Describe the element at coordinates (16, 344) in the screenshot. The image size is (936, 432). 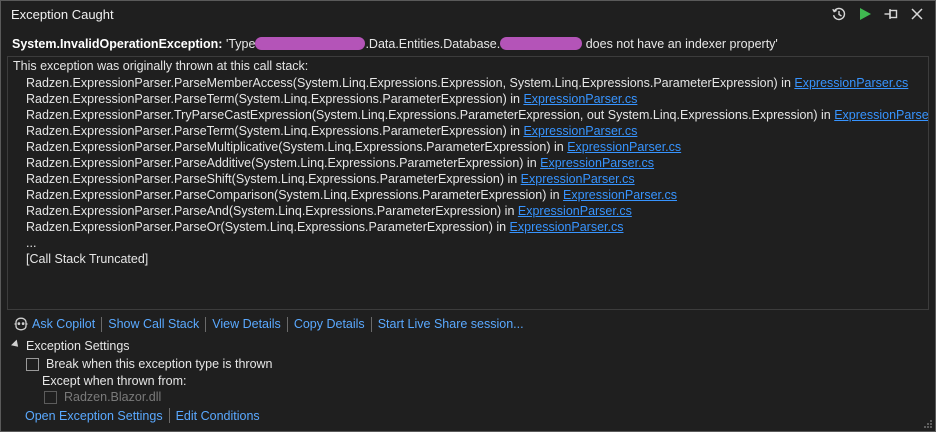
I see `expand-caret-icon` at that location.